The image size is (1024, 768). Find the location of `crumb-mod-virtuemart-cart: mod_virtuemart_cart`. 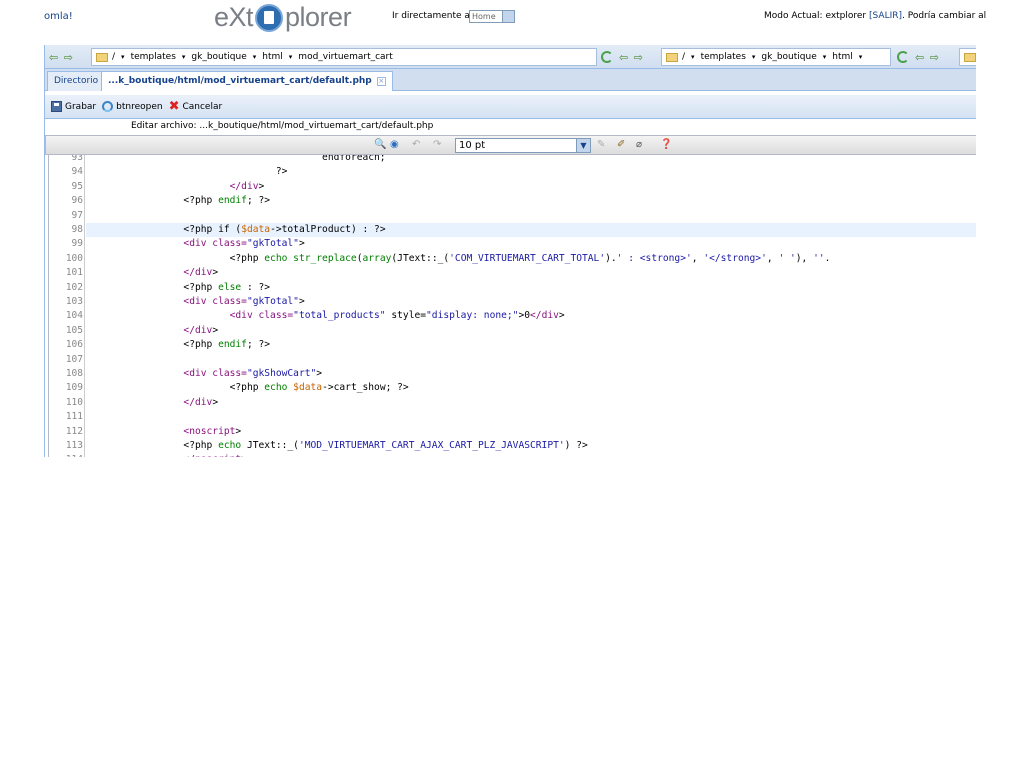

crumb-mod-virtuemart-cart: mod_virtuemart_cart is located at coordinates (345, 57).